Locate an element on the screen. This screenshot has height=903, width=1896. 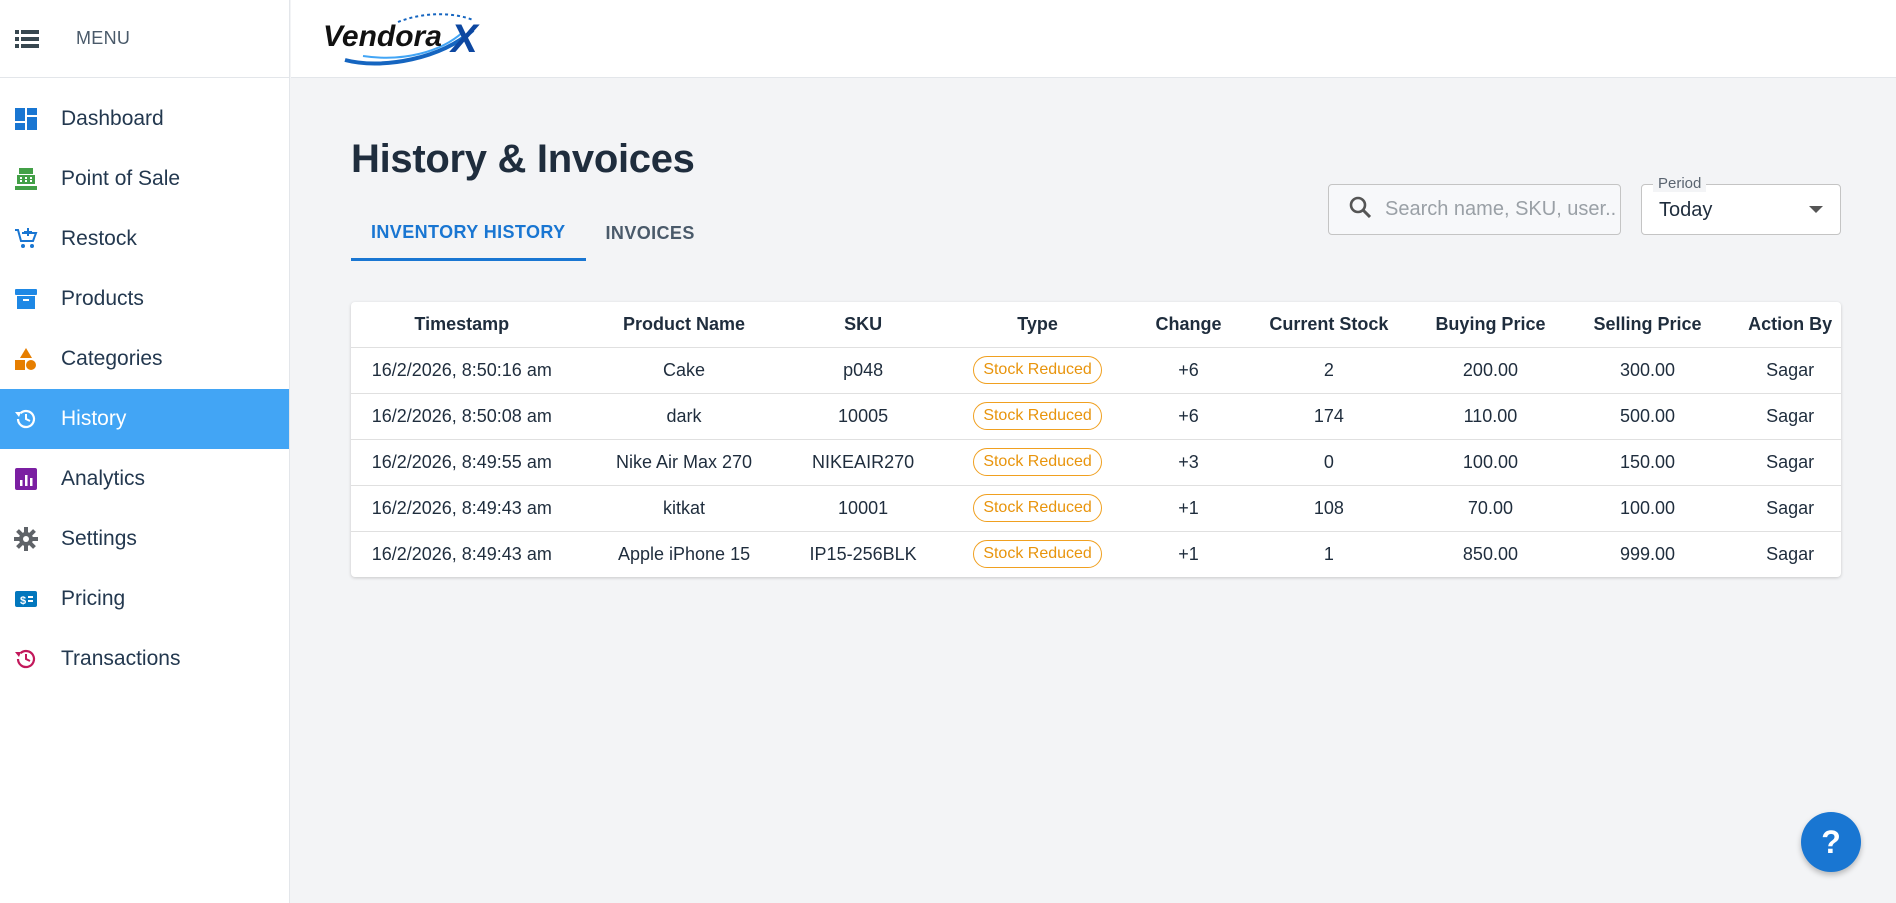
cell-timestamp: 16/2/2026, 8:50:08 am is located at coordinates (462, 416).